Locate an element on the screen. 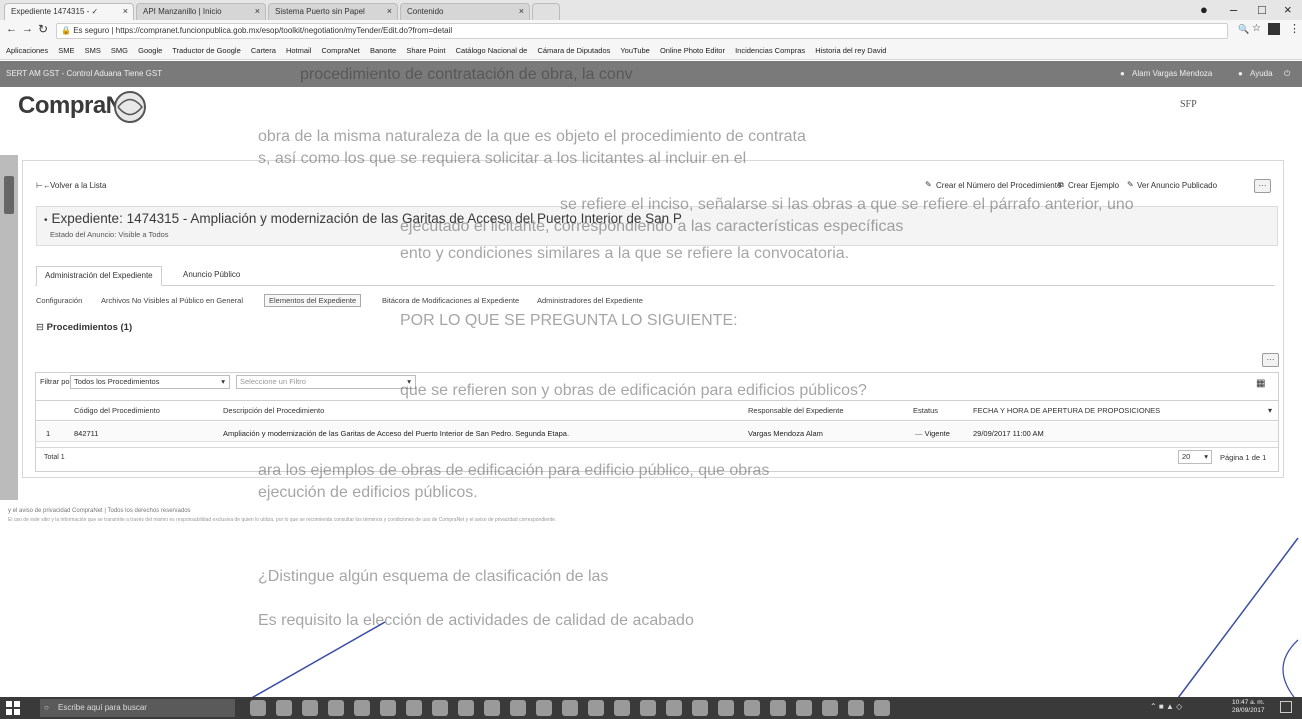 The image size is (1302, 719). system-tray-icons: ⌃ ■ ▲ ◇ is located at coordinates (1166, 706).